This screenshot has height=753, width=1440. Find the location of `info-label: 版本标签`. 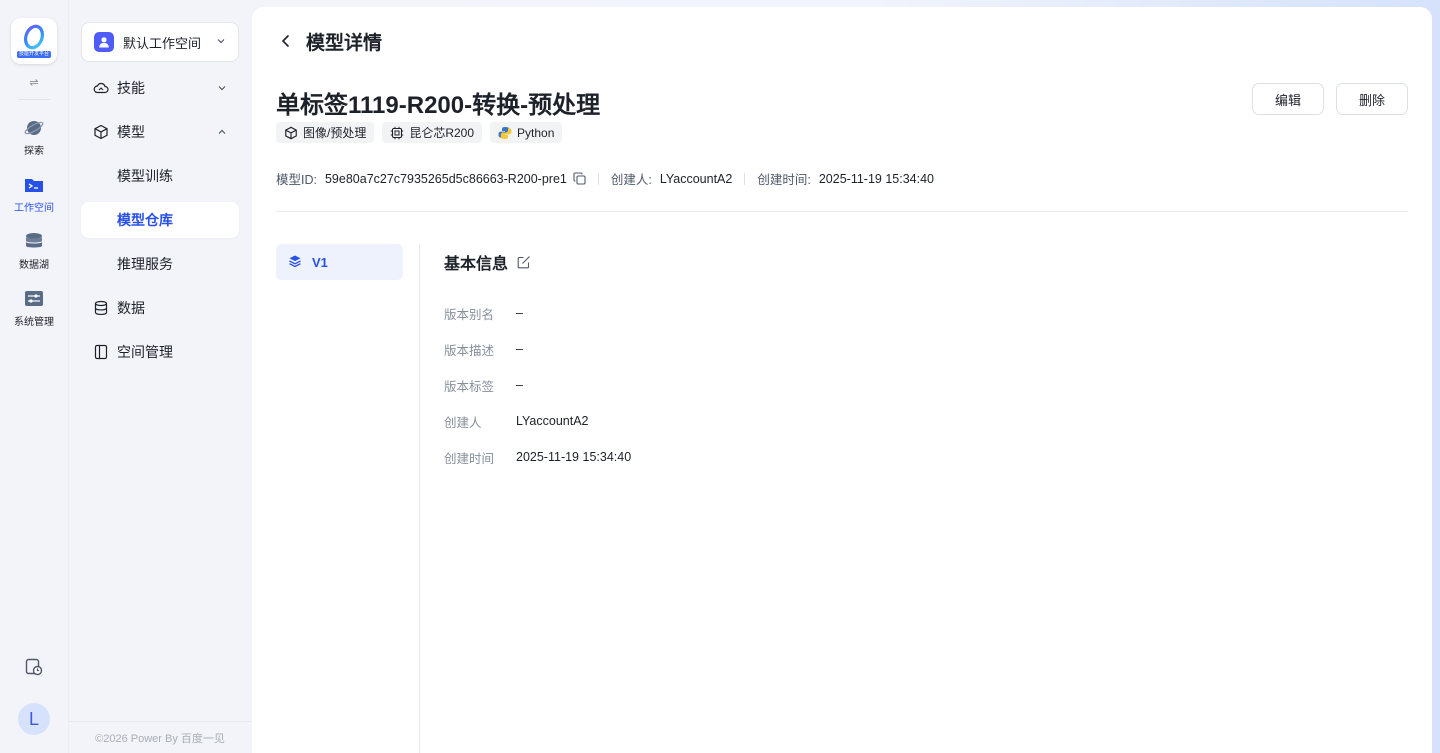

info-label: 版本标签 is located at coordinates (469, 386).